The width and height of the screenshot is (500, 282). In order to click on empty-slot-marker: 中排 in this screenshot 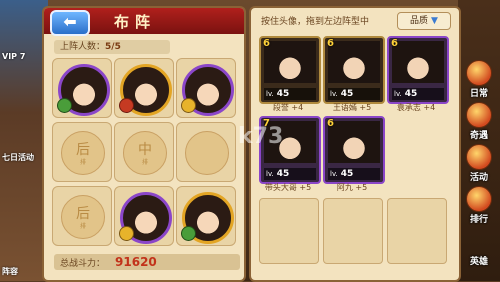, I will do `click(145, 153)`.